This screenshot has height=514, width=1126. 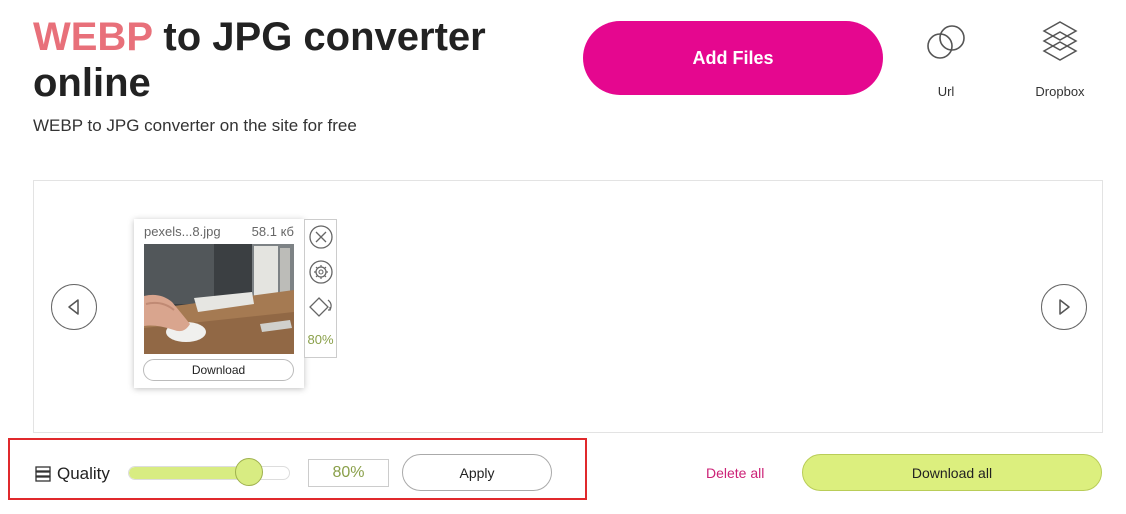 I want to click on apply-button: Apply, so click(x=477, y=472).